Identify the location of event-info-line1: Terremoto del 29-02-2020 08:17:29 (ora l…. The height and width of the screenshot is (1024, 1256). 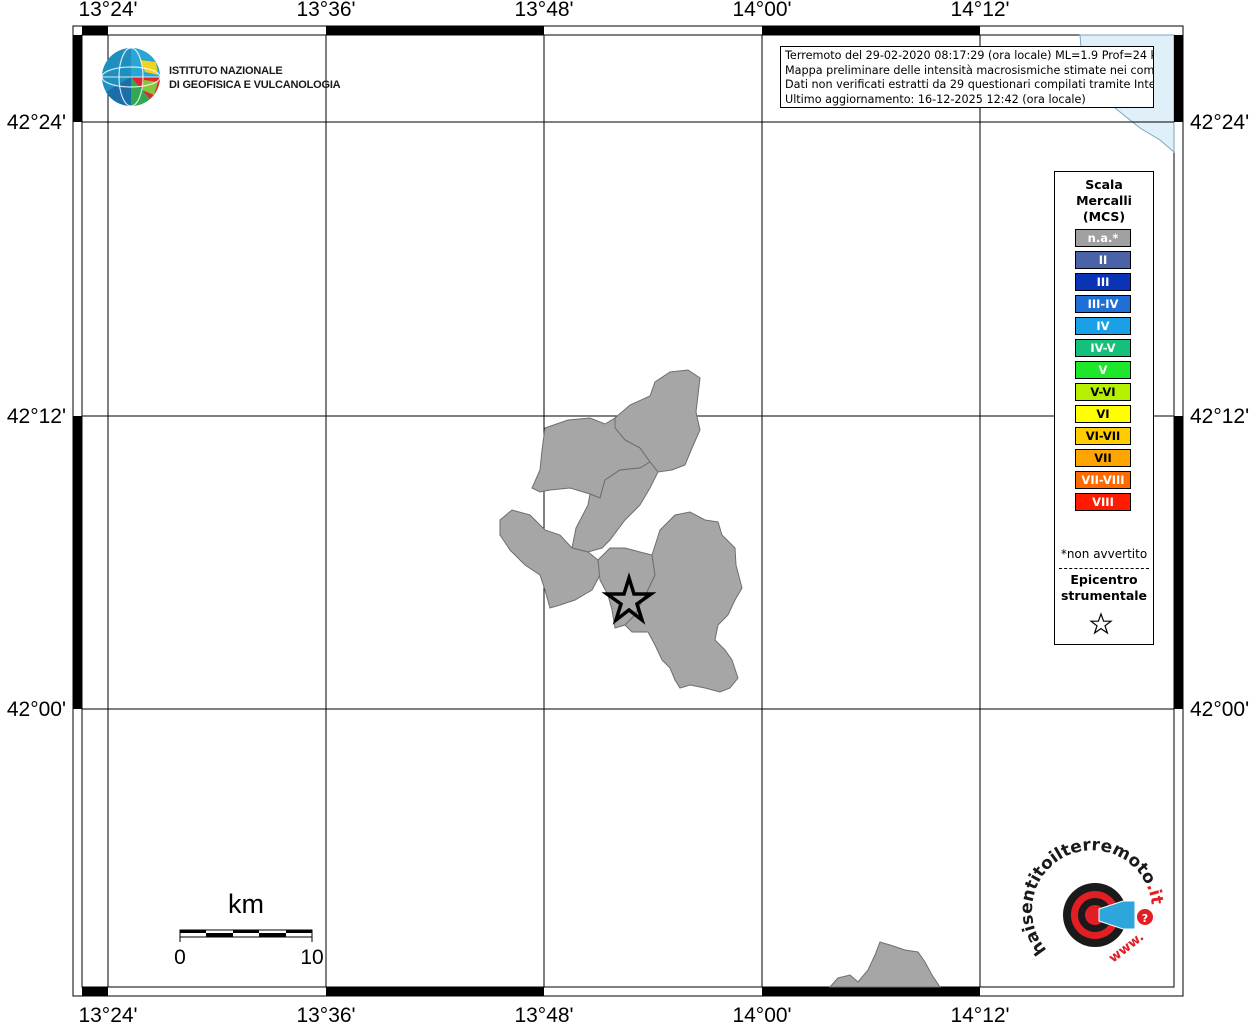
(969, 55).